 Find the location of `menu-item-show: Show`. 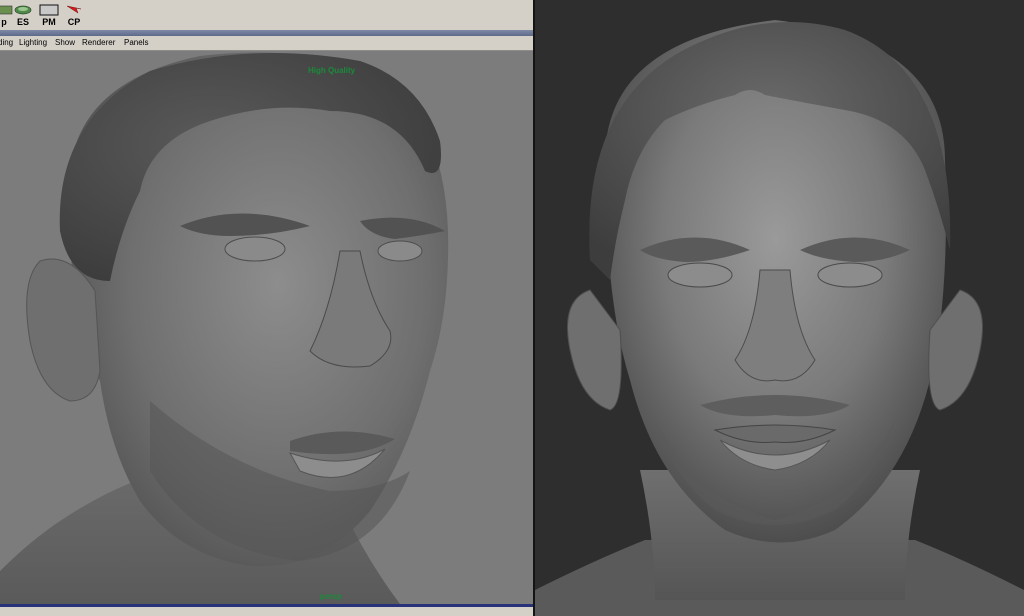

menu-item-show: Show is located at coordinates (65, 42).